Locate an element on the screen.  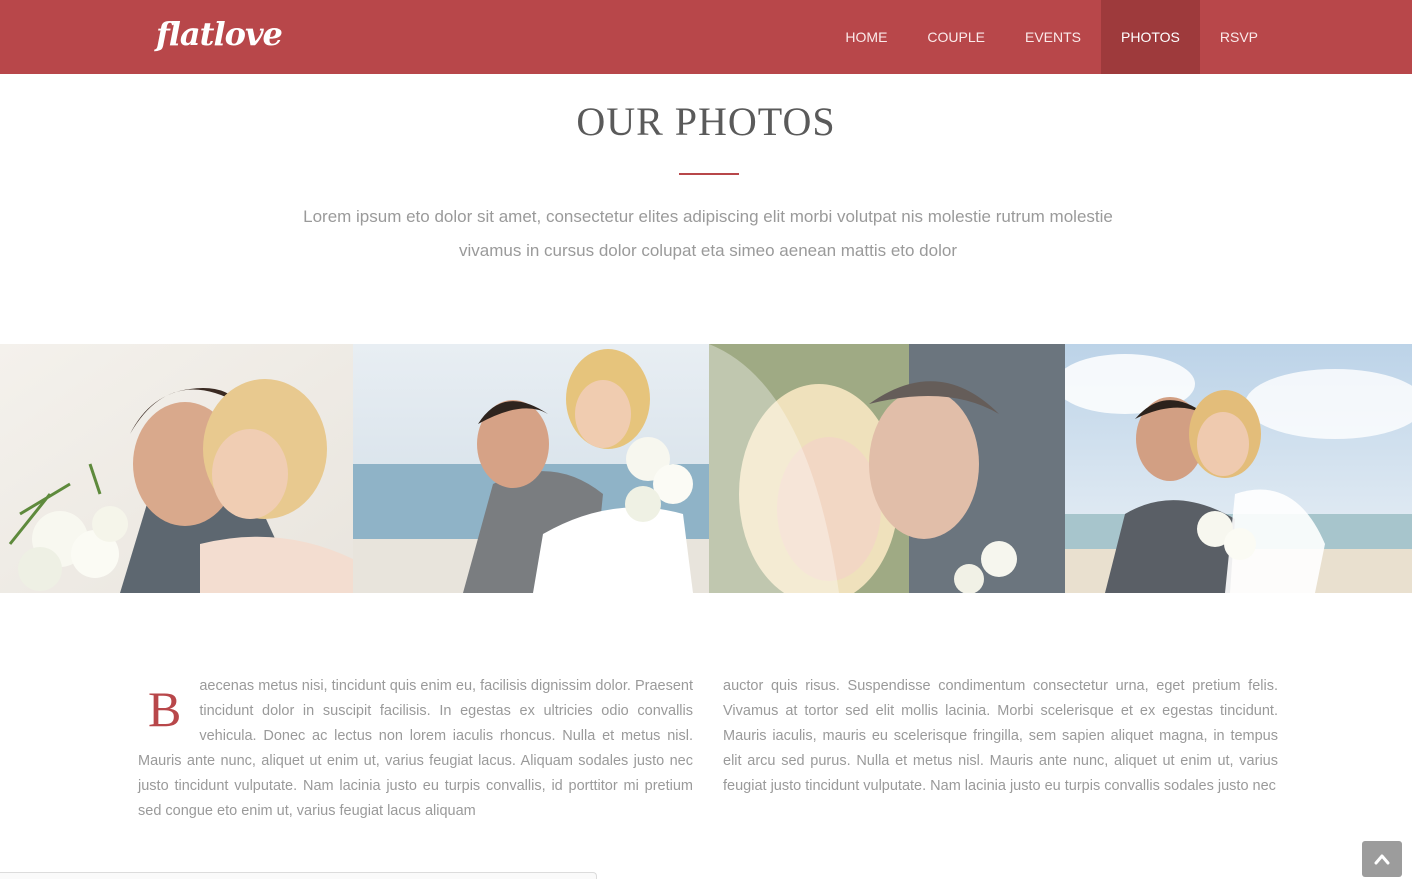
nav-item-events: EVENTS is located at coordinates (1053, 37).